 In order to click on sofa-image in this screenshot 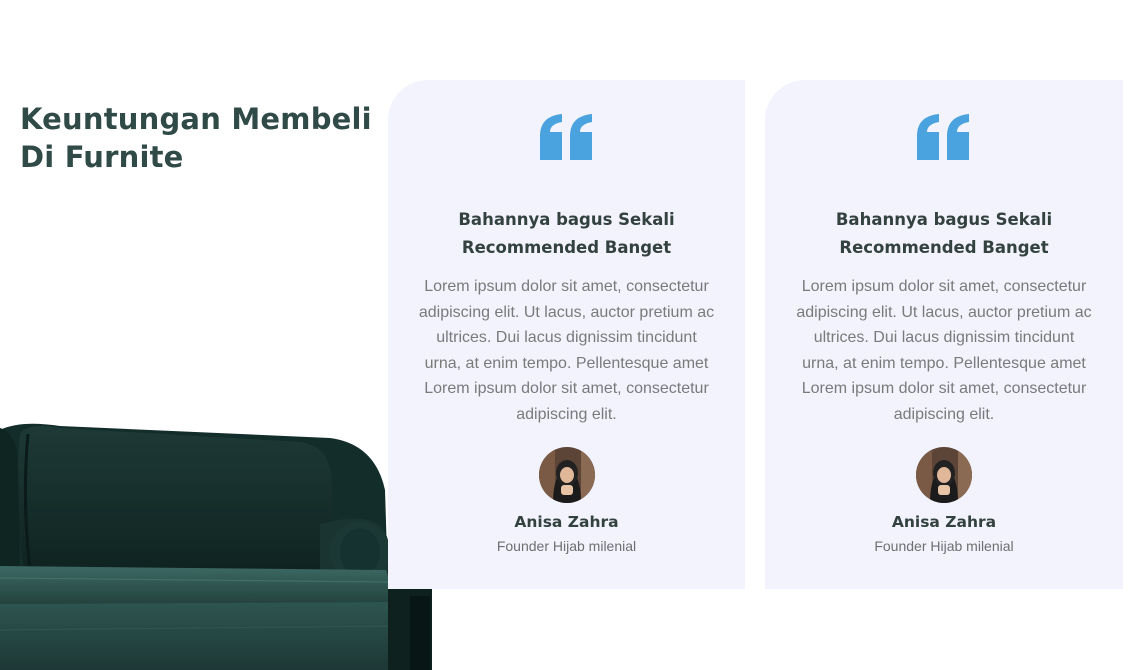, I will do `click(216, 546)`.